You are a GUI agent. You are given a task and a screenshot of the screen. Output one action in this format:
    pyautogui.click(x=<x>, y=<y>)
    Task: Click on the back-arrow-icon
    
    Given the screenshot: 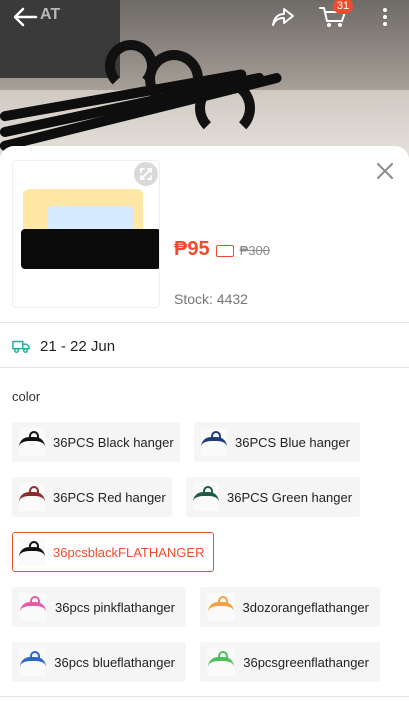 What is the action you would take?
    pyautogui.click(x=25, y=17)
    